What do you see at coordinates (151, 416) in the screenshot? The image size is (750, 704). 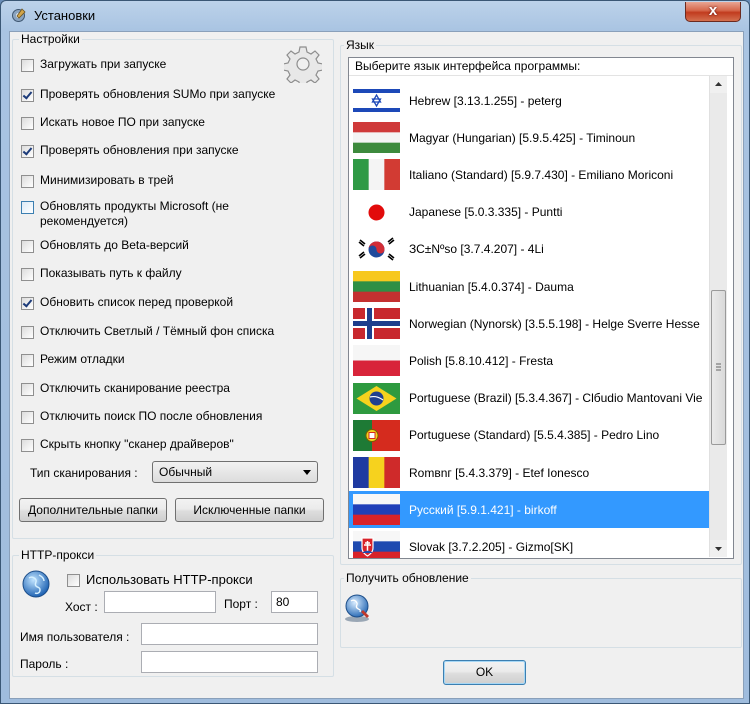 I see `settings-checkbox-label: Отключить поиск ПО после обновления` at bounding box center [151, 416].